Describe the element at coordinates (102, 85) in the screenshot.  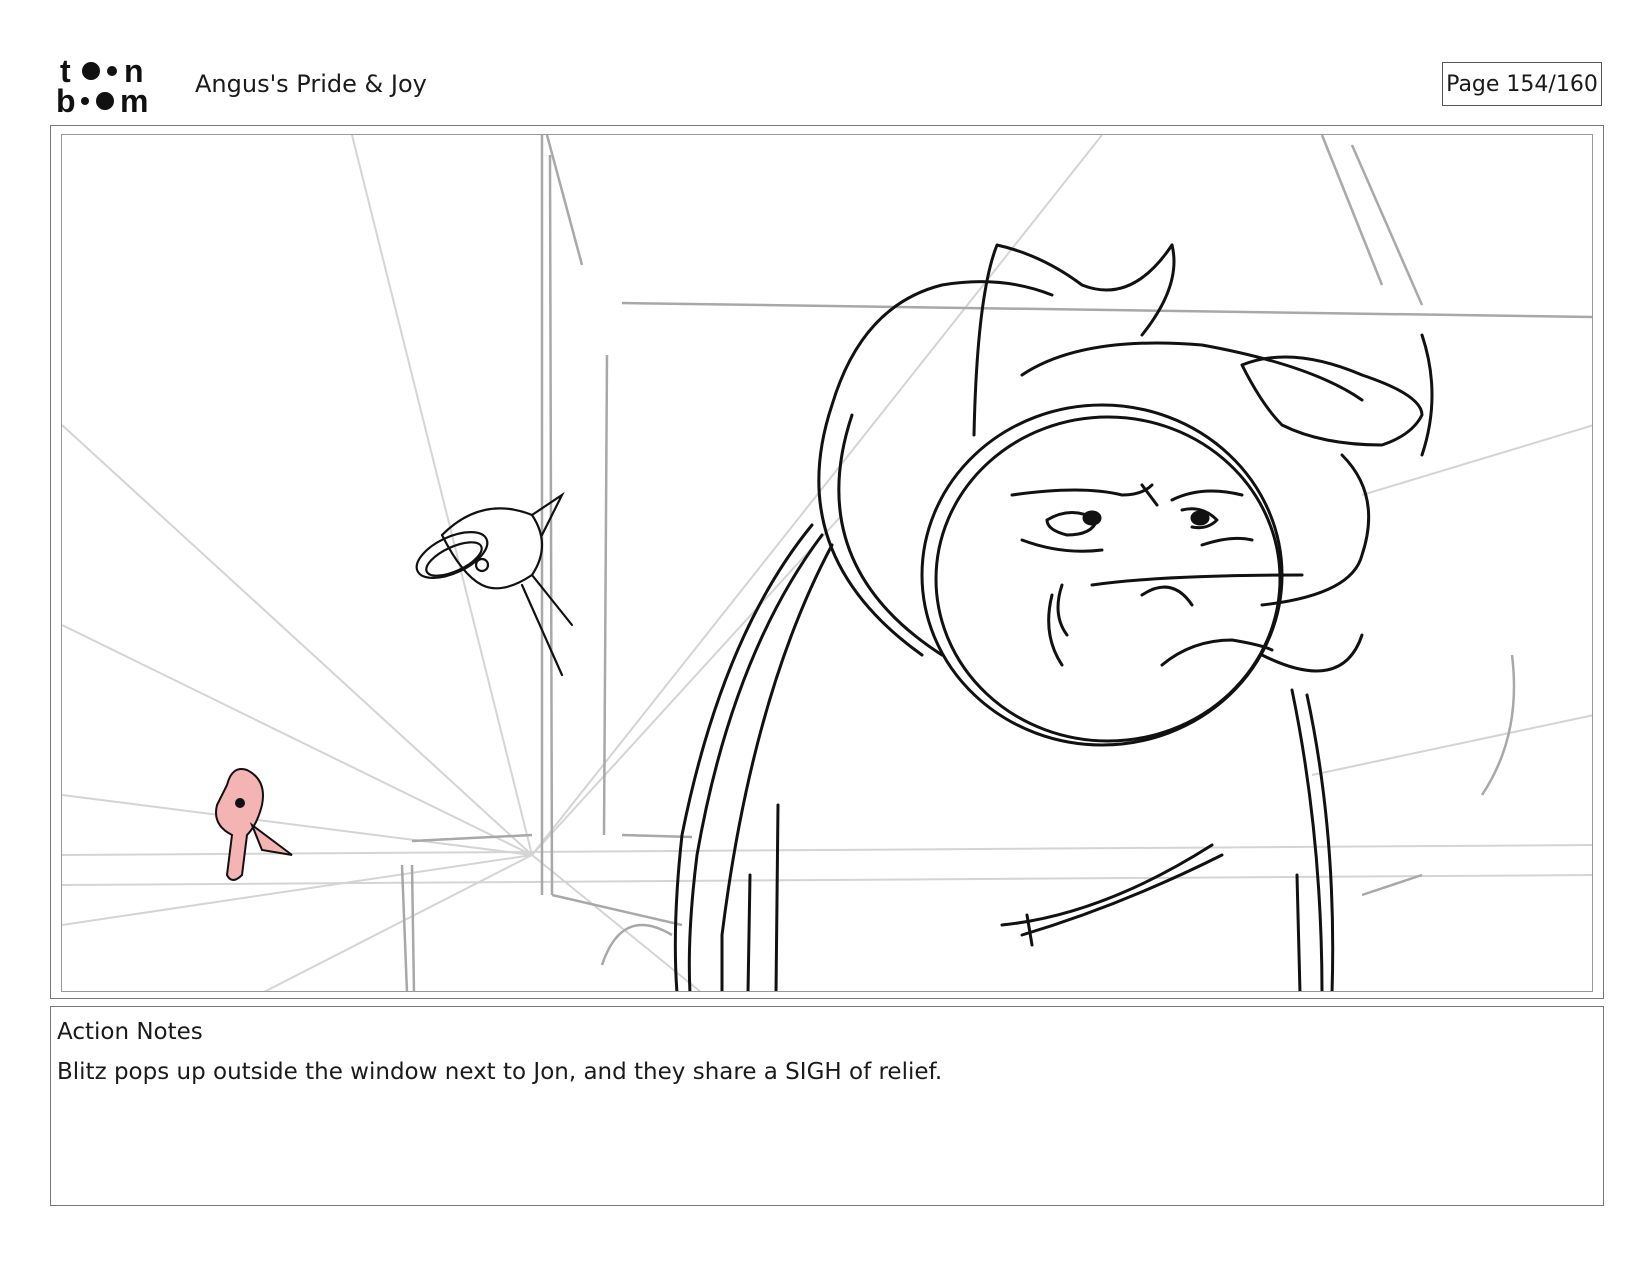
I see `toon-boom-logo: t n b m` at that location.